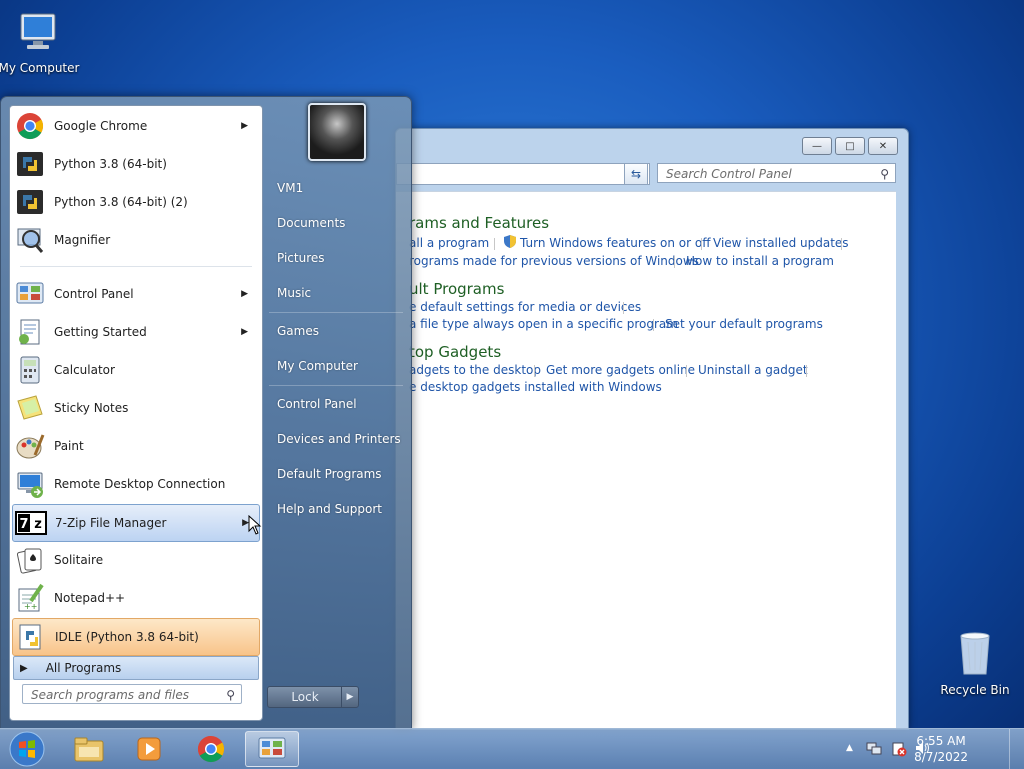  I want to click on minimize-button: —, so click(817, 146).